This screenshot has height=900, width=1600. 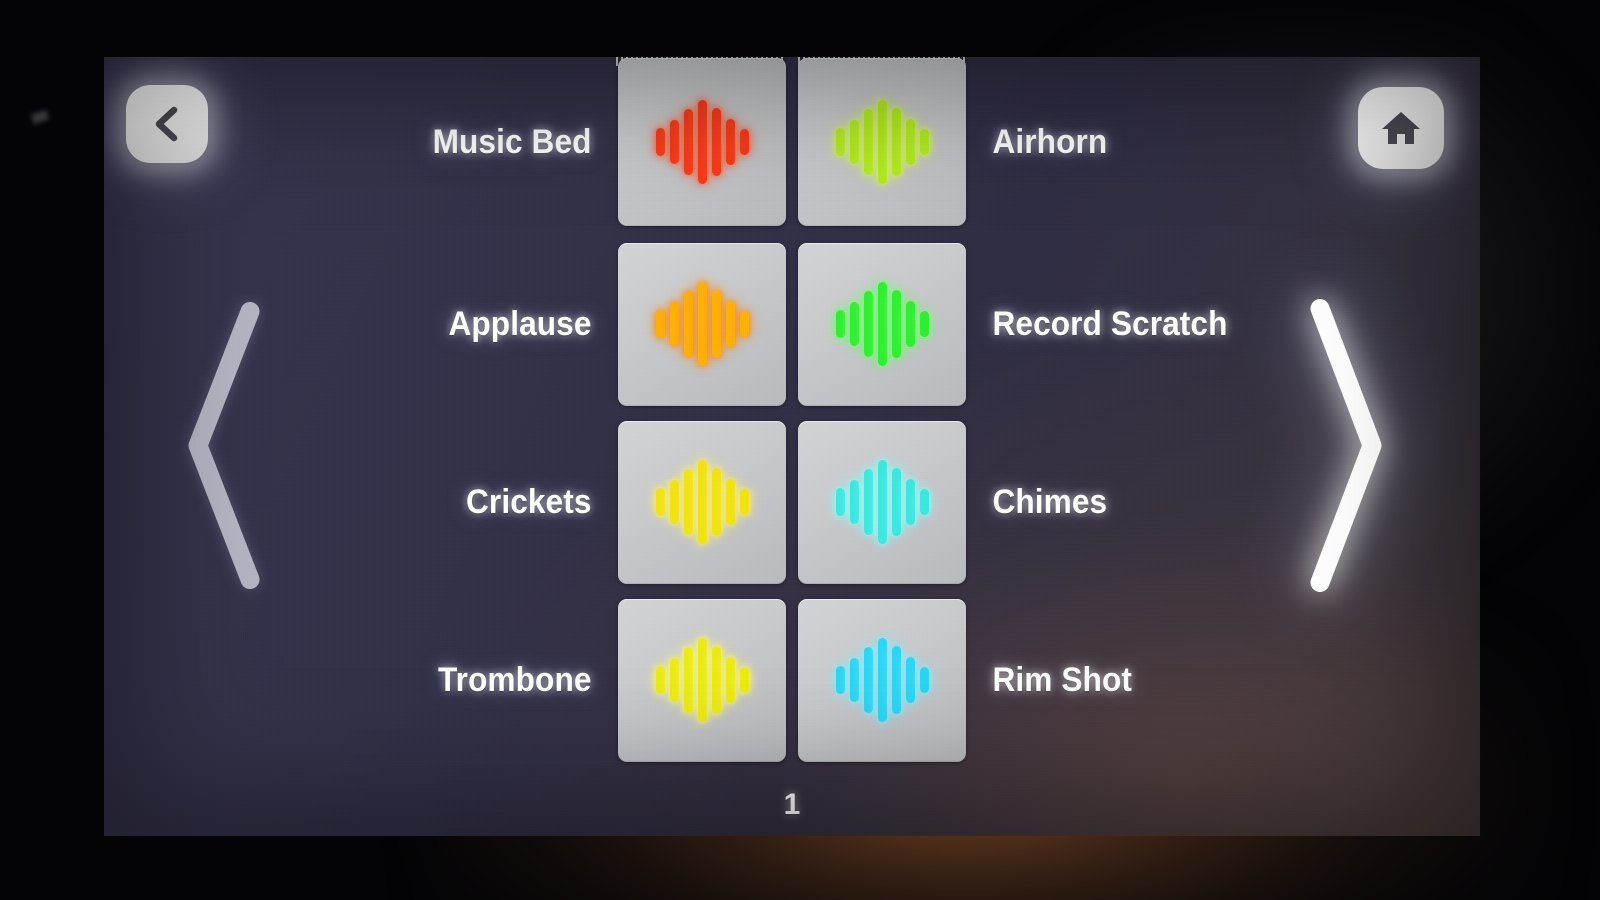 I want to click on sound-pad-trombone, so click(x=702, y=680).